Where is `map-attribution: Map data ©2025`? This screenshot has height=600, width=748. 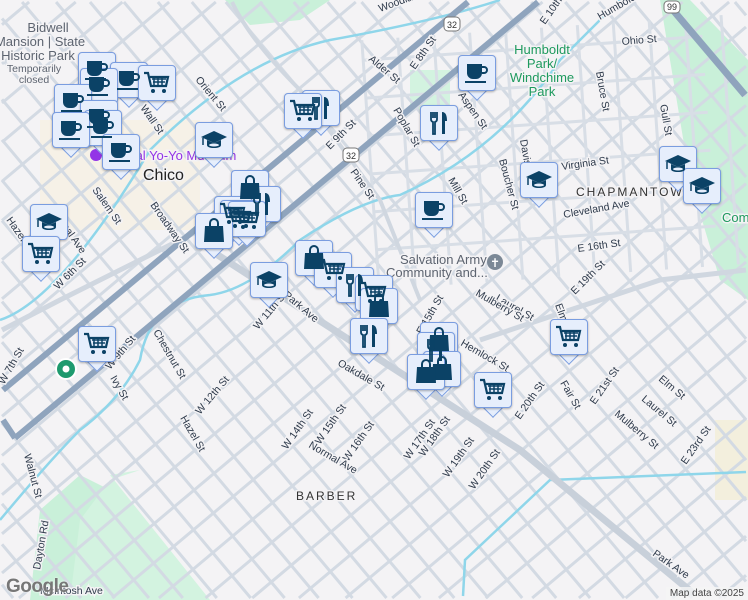
map-attribution: Map data ©2025 is located at coordinates (706, 593).